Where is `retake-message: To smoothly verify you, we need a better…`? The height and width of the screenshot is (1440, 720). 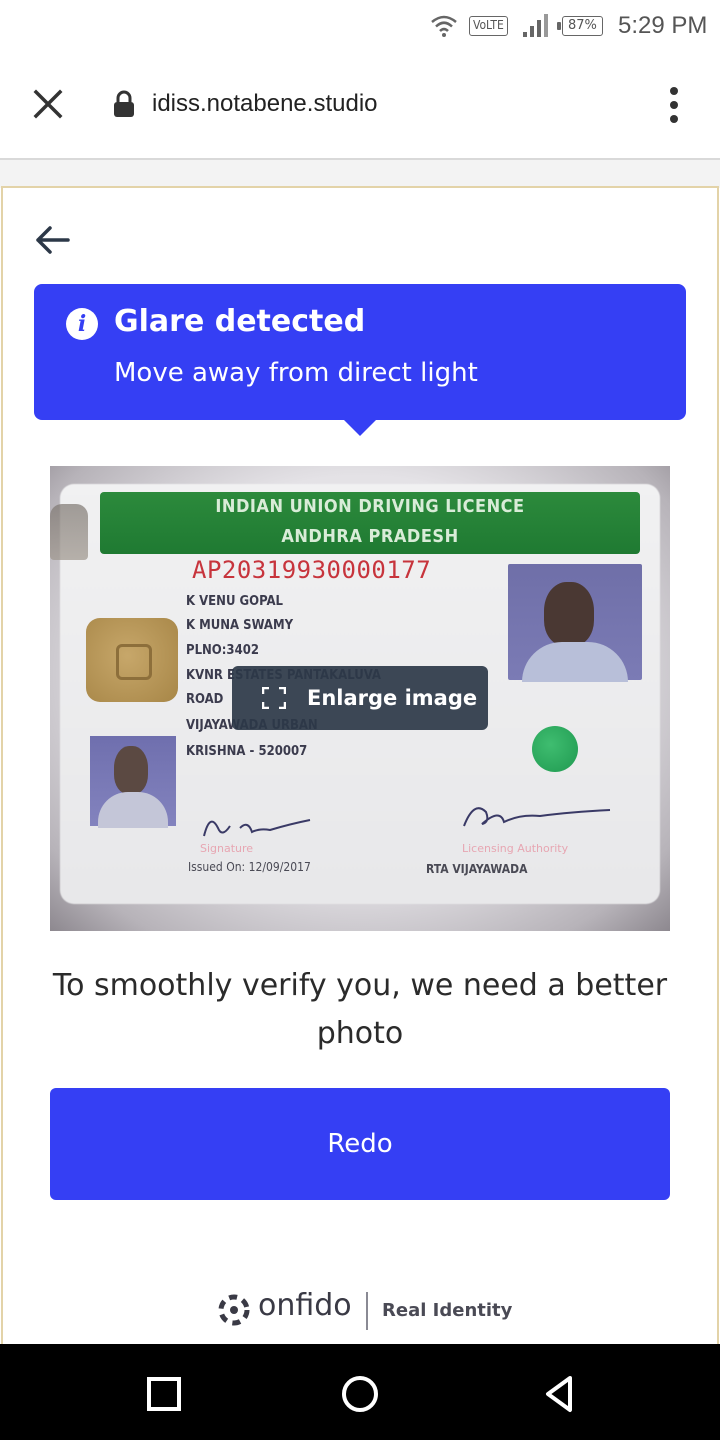
retake-message: To smoothly verify you, we need a better… is located at coordinates (360, 1009).